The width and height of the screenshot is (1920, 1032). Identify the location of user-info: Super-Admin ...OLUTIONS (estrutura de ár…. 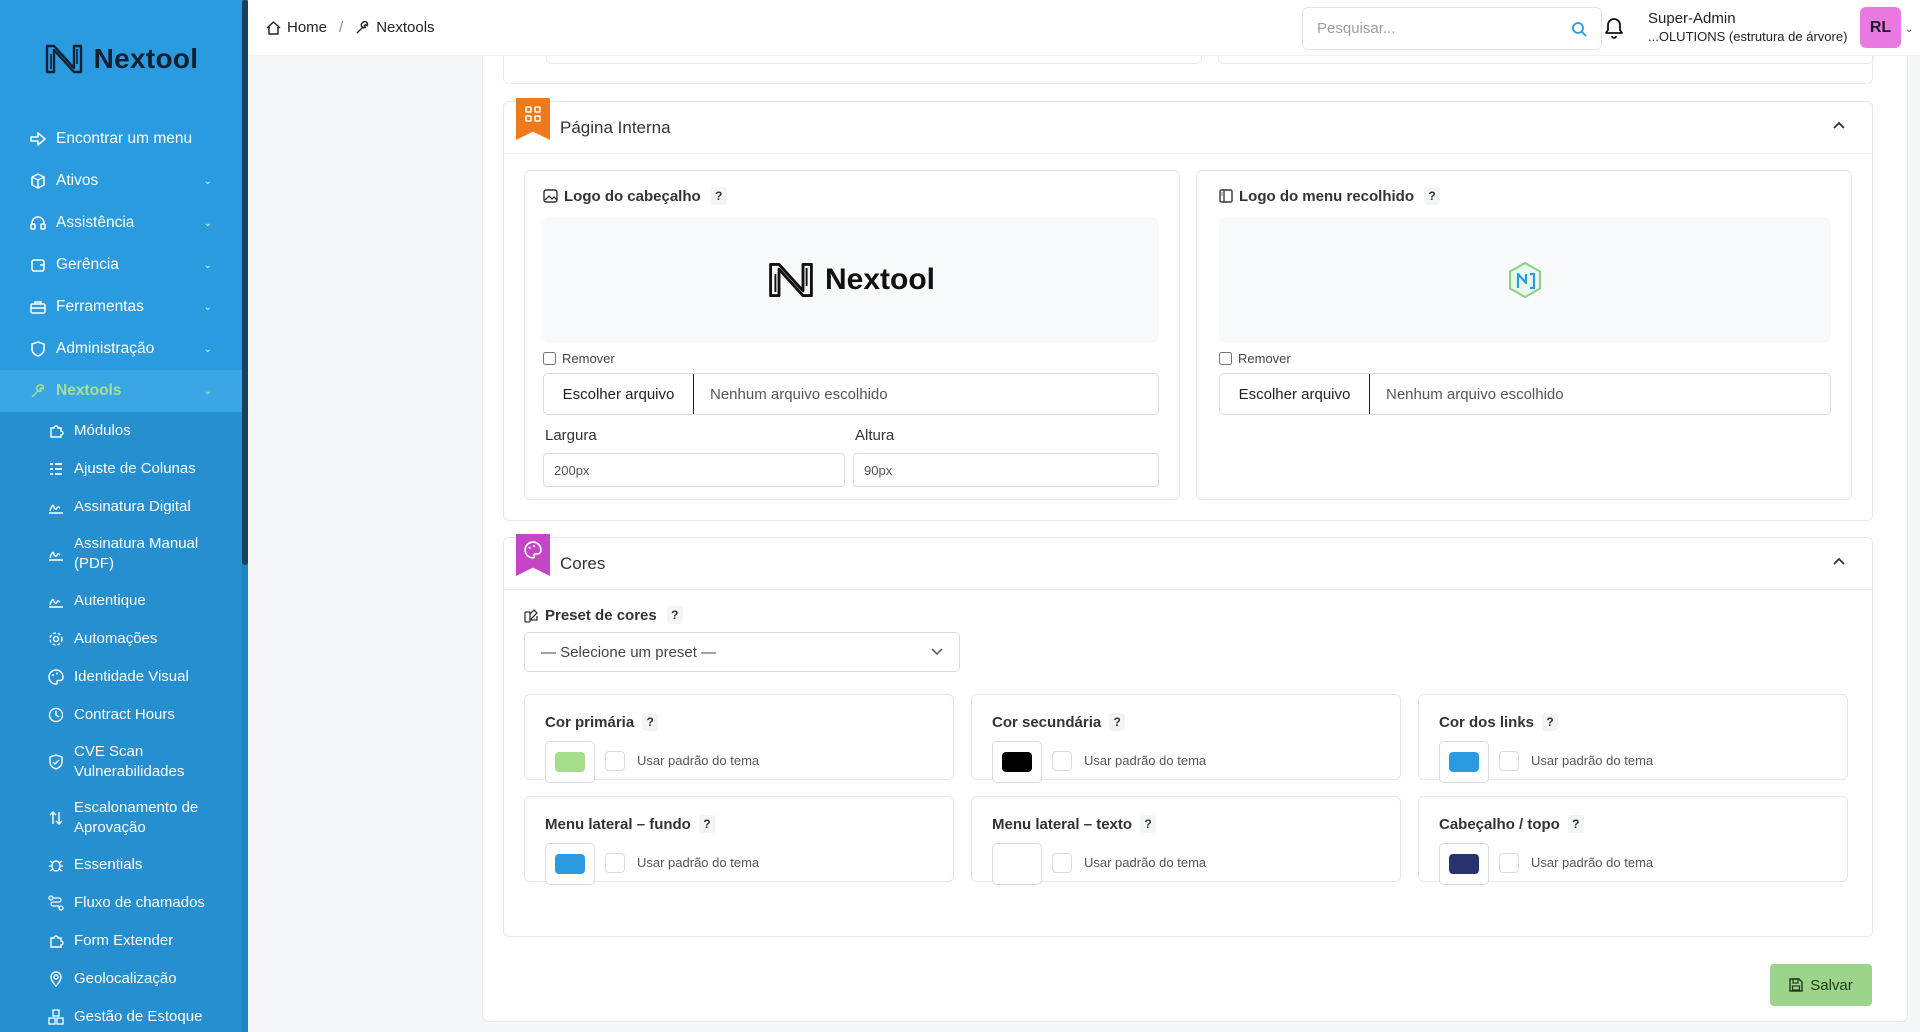
(1747, 28).